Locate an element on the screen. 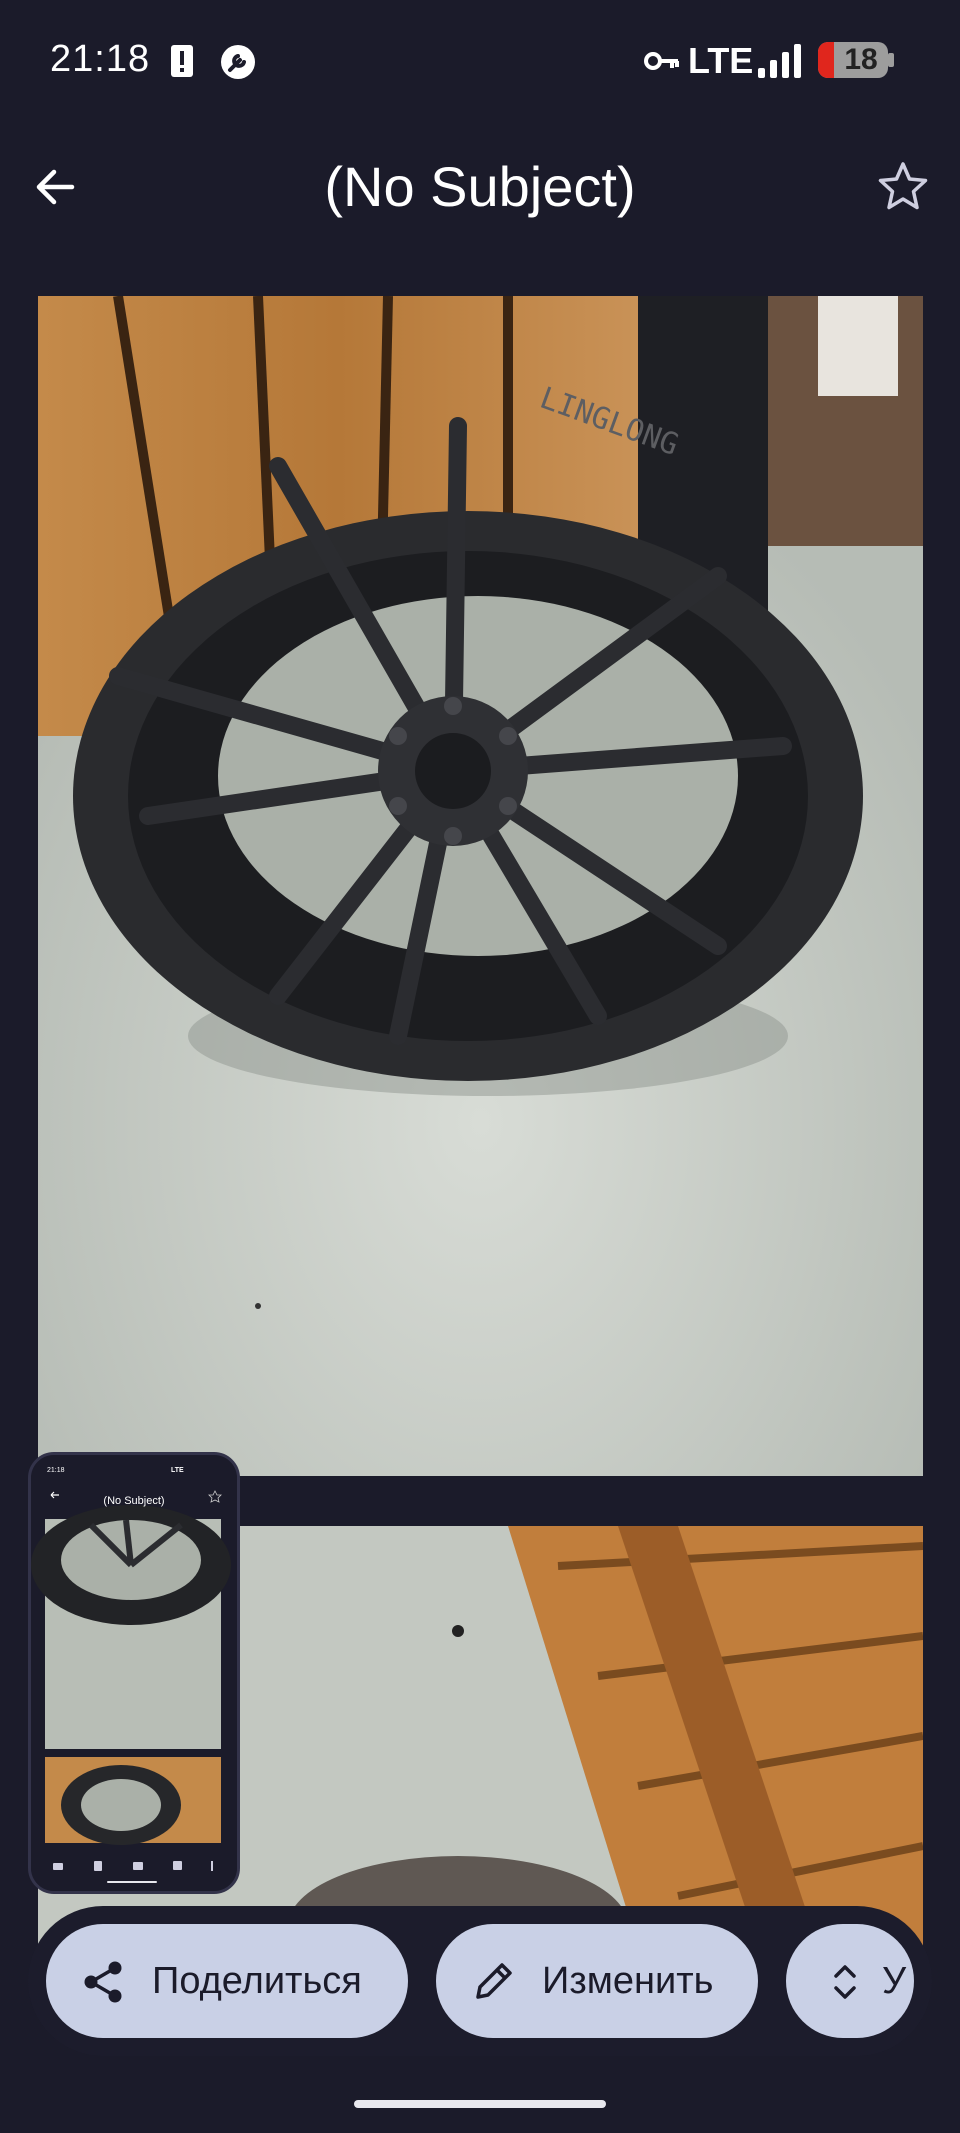  thumbnail-time: 21:18 is located at coordinates (56, 1470).